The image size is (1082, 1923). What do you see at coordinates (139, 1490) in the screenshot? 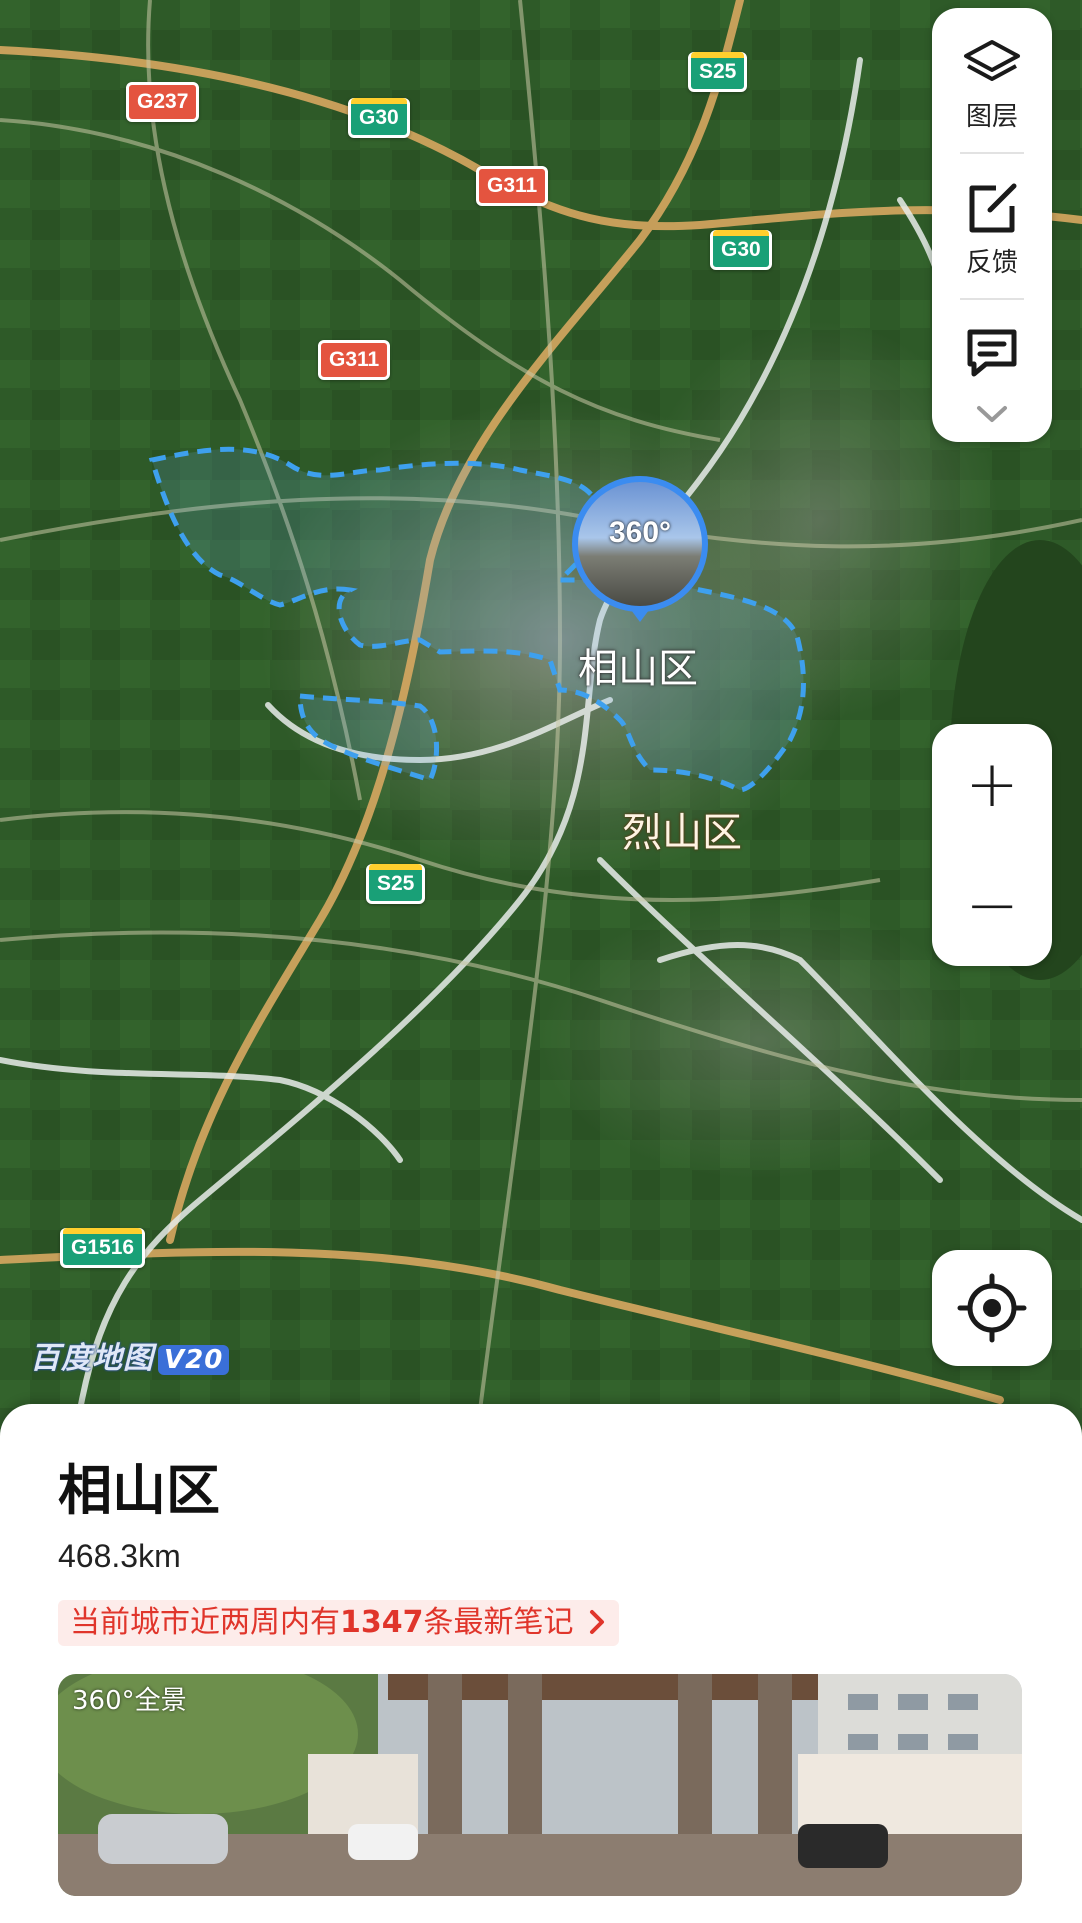
I see `place-title: 相山区` at bounding box center [139, 1490].